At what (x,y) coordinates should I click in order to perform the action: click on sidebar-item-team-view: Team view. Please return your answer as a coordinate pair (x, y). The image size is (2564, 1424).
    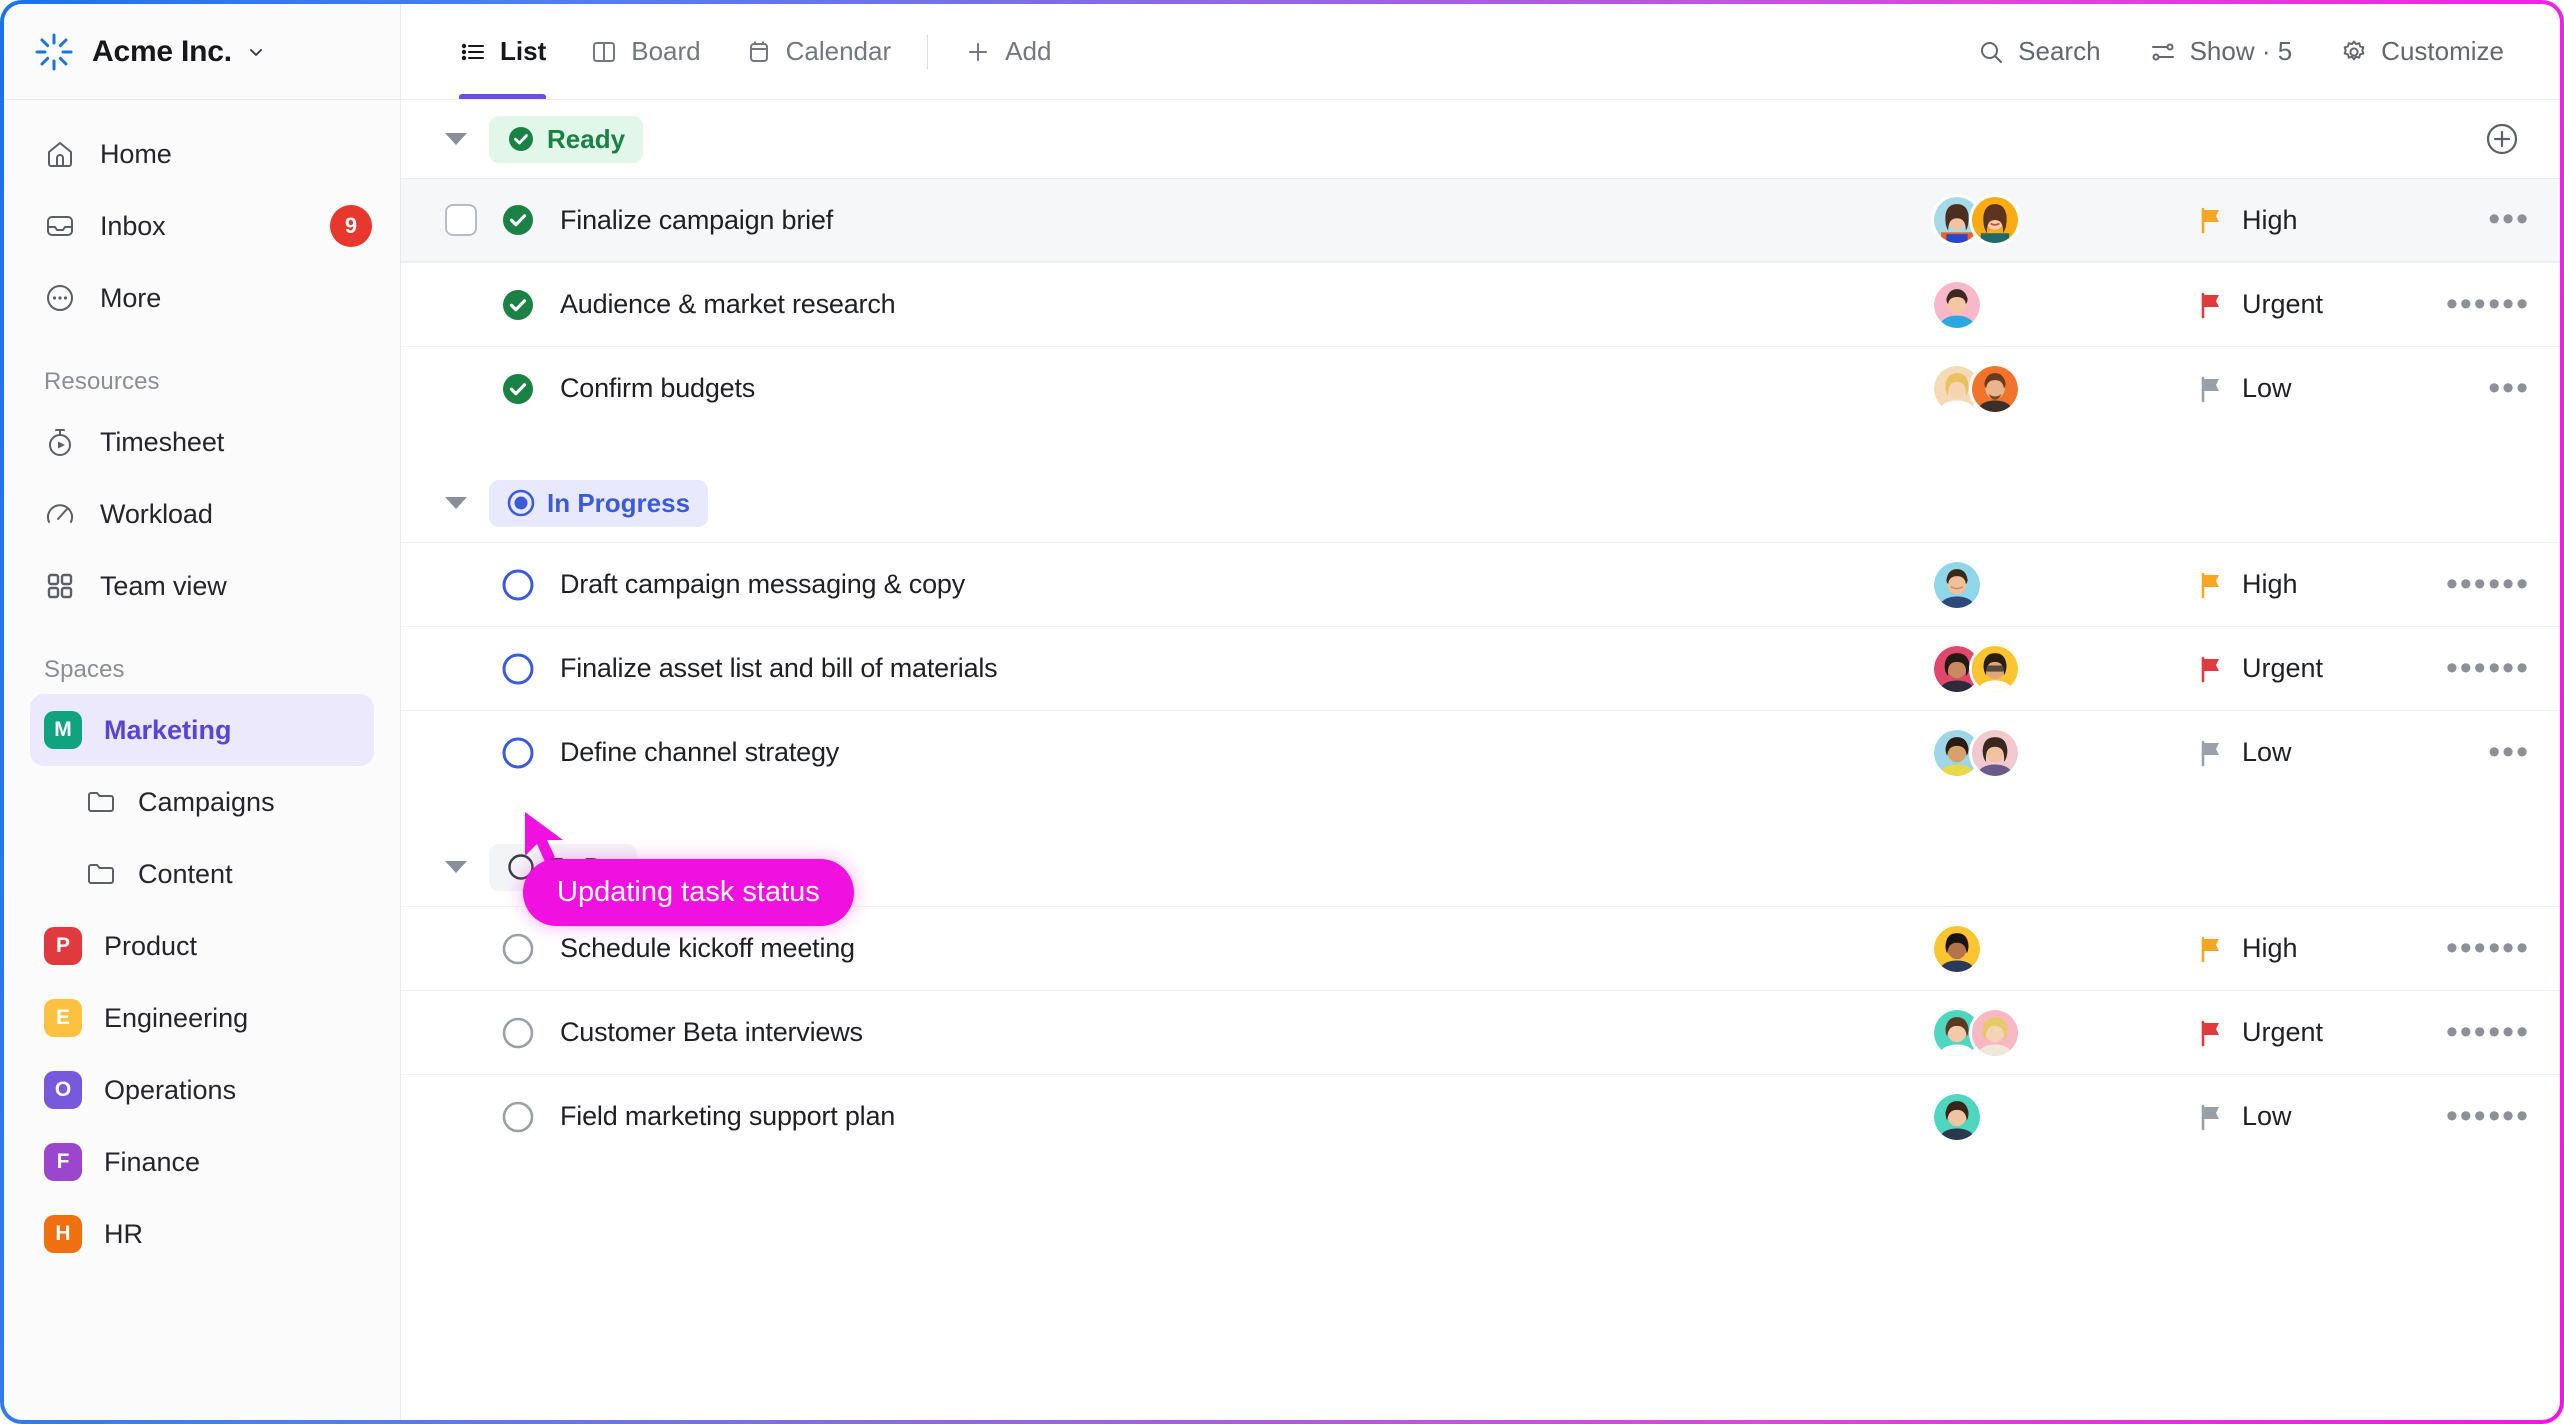
    Looking at the image, I should click on (202, 586).